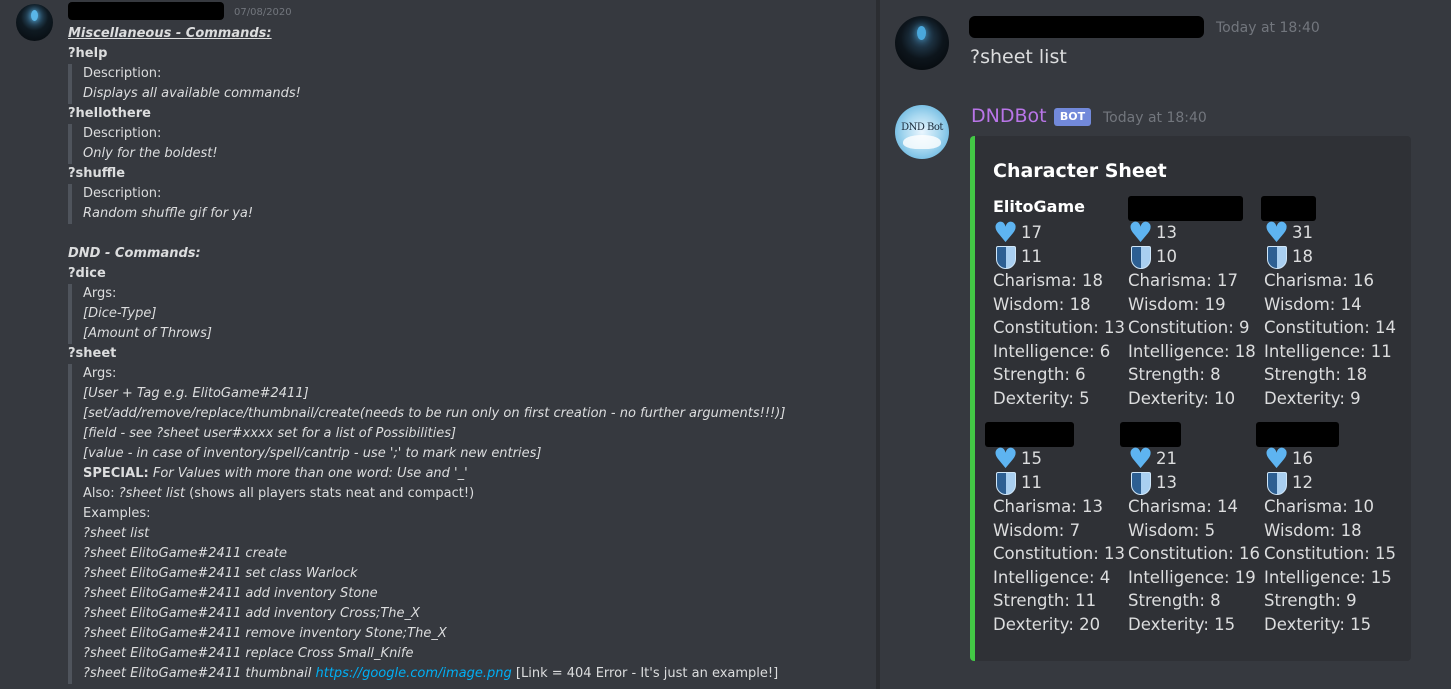  What do you see at coordinates (146, 11) in the screenshot?
I see `author-name-redacted` at bounding box center [146, 11].